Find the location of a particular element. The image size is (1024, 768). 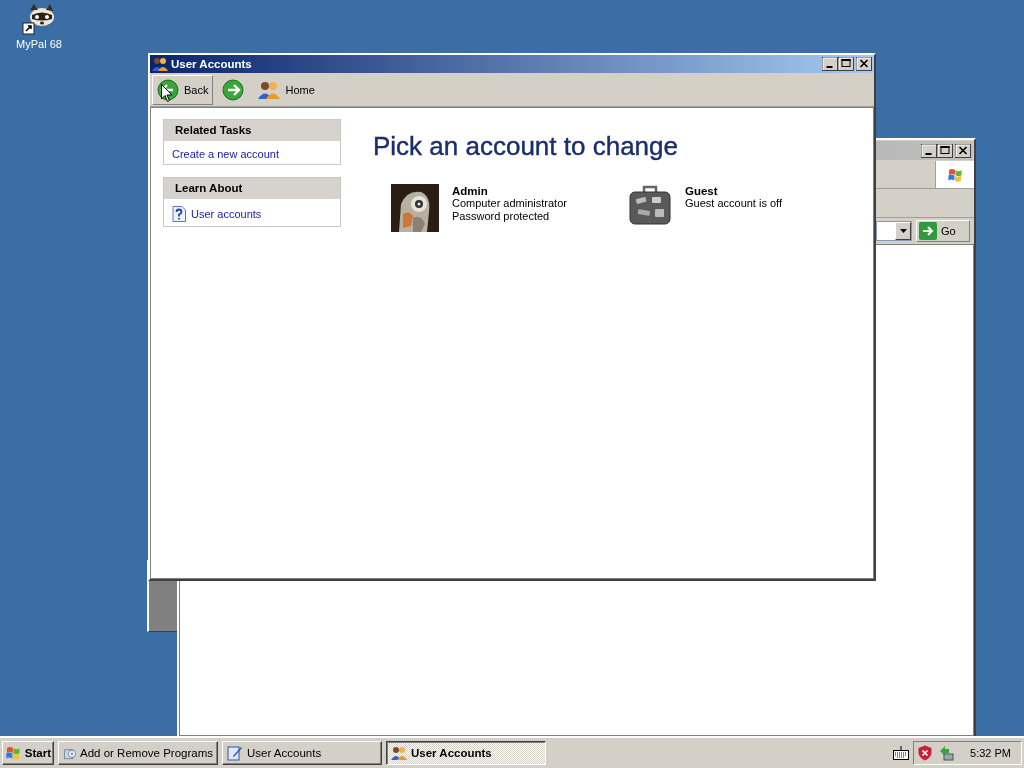

taskbar-button: Add or Remove Programs is located at coordinates (138, 753).